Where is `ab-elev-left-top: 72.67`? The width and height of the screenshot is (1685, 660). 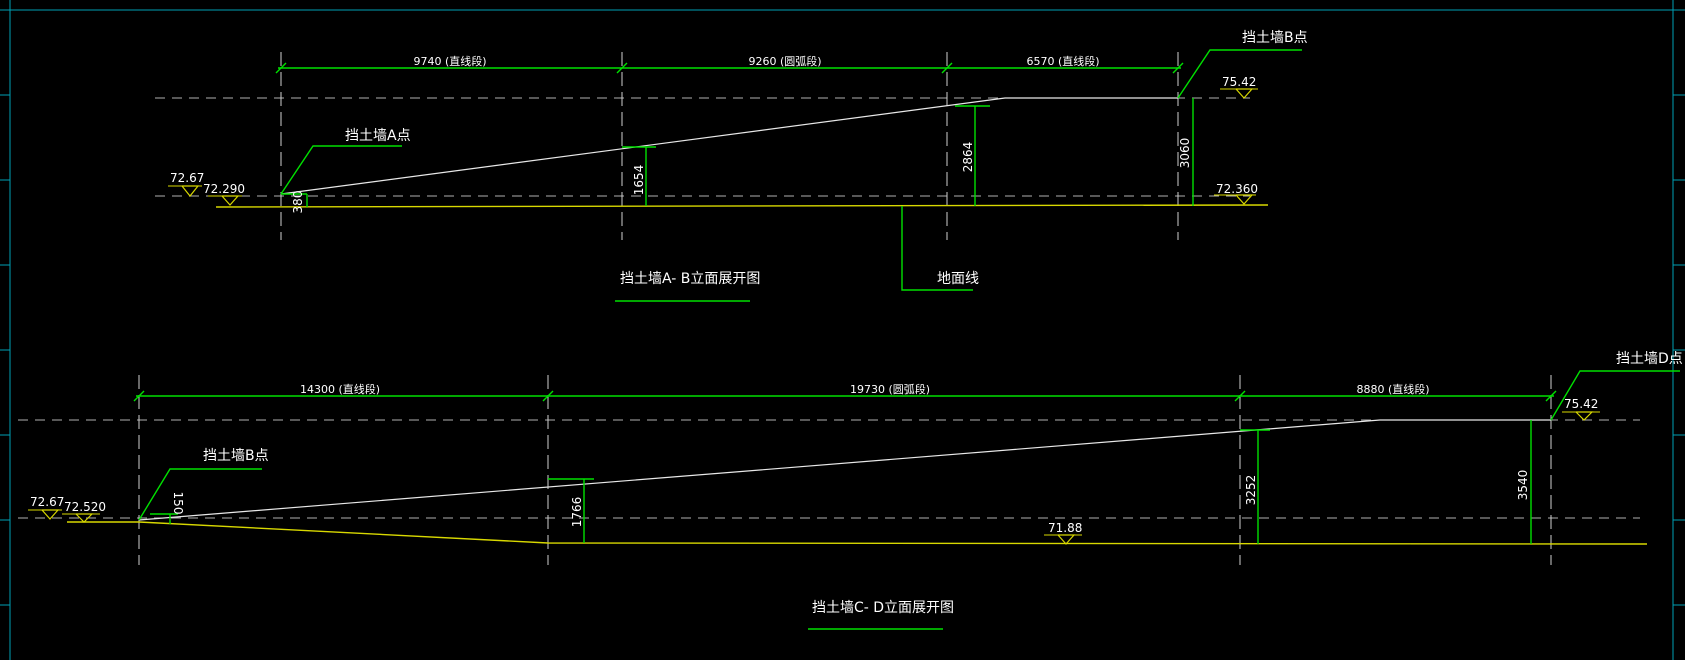
ab-elev-left-top: 72.67 is located at coordinates (187, 178).